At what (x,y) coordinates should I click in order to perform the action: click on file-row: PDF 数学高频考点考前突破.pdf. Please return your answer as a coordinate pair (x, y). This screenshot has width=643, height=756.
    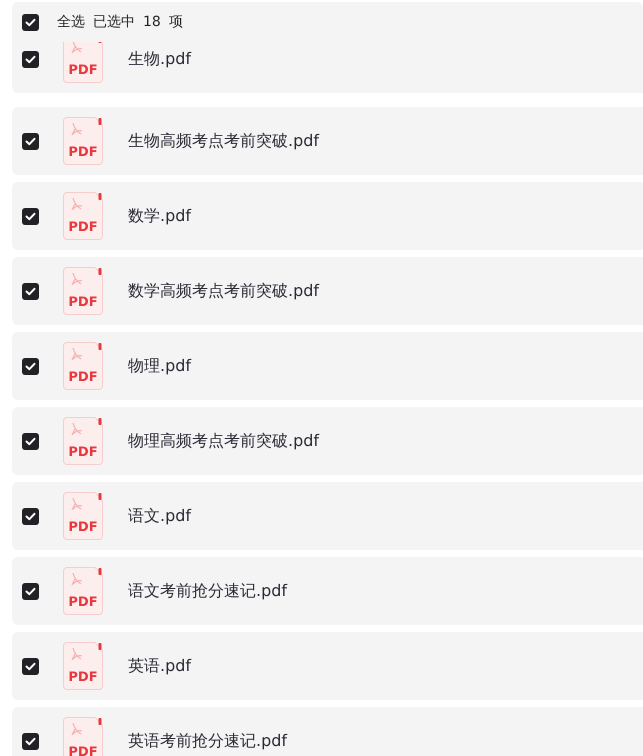
    Looking at the image, I should click on (327, 291).